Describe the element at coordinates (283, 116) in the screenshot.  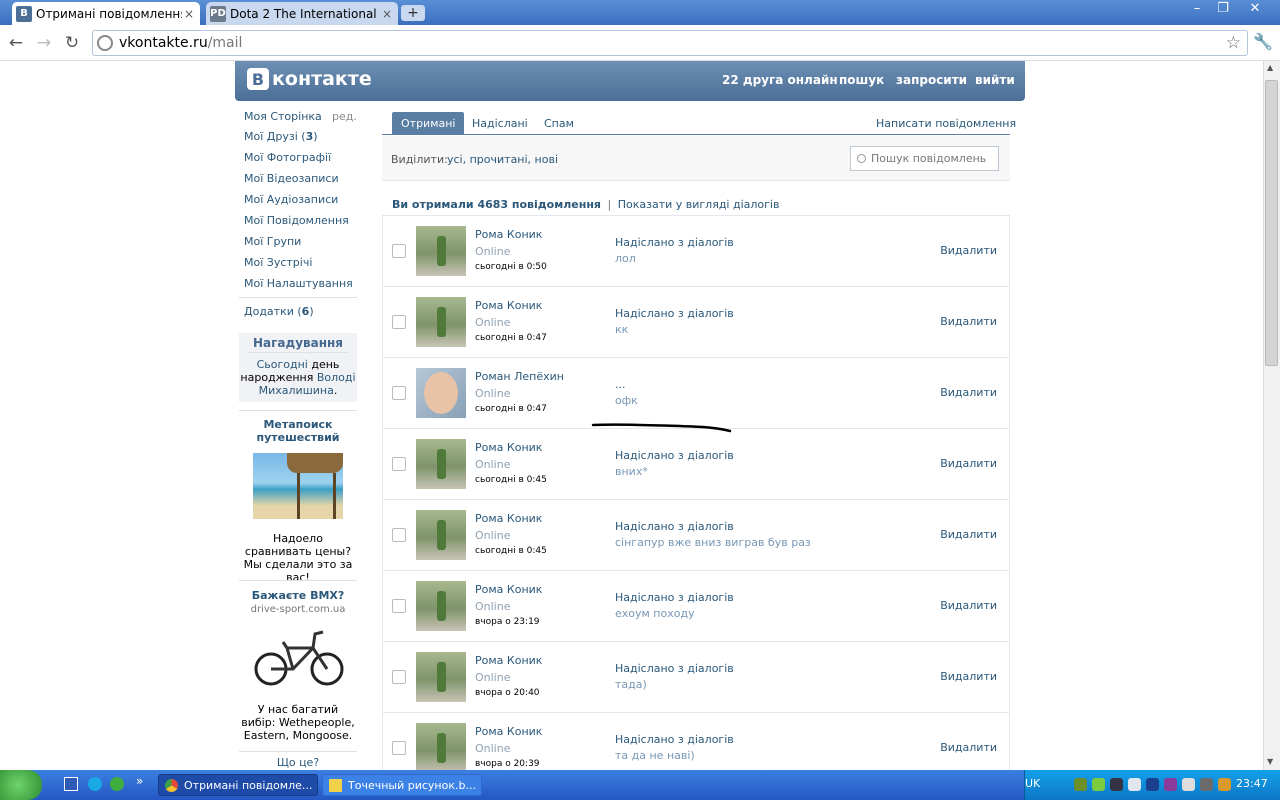
I see `sidebar-item-my-page: Моя Сторінка` at that location.